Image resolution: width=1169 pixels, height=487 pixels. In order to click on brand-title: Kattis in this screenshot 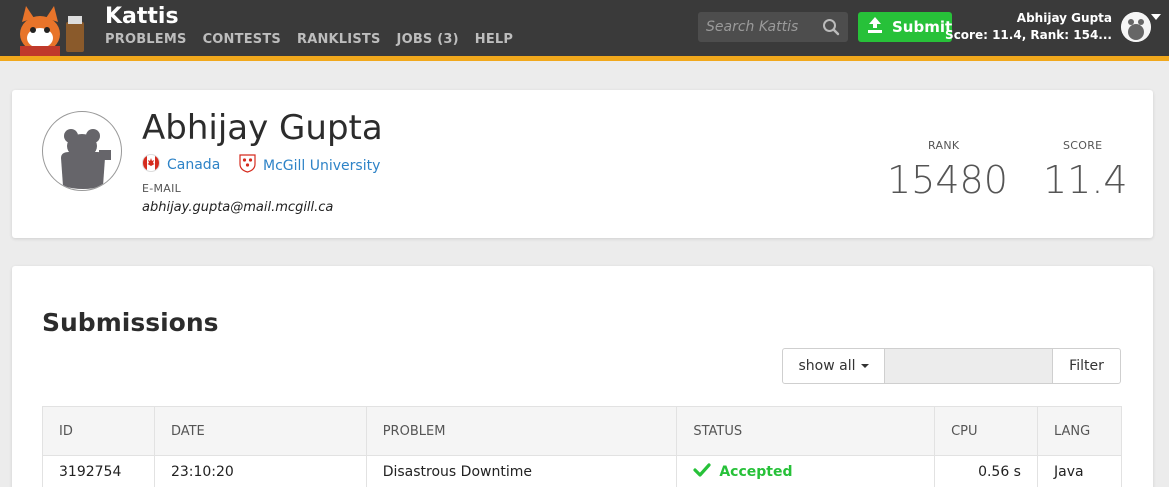, I will do `click(142, 16)`.